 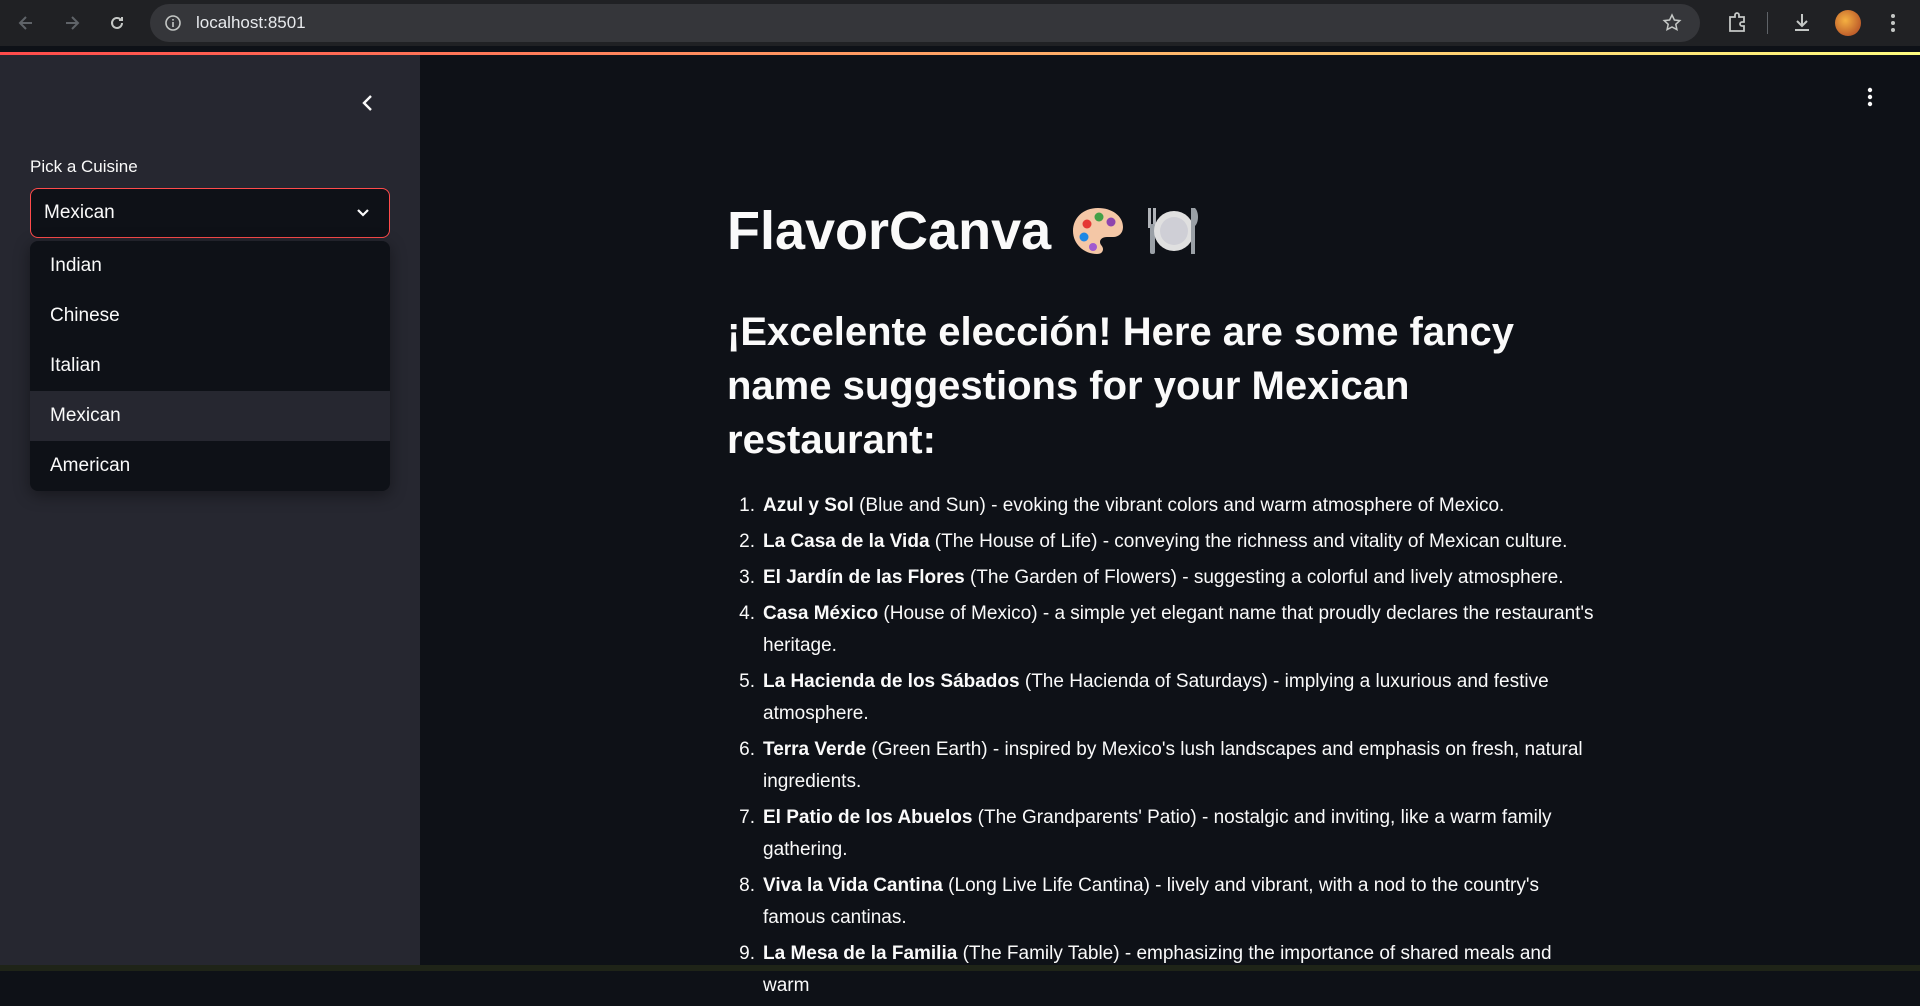 I want to click on collapse-sidebar-icon, so click(x=368, y=103).